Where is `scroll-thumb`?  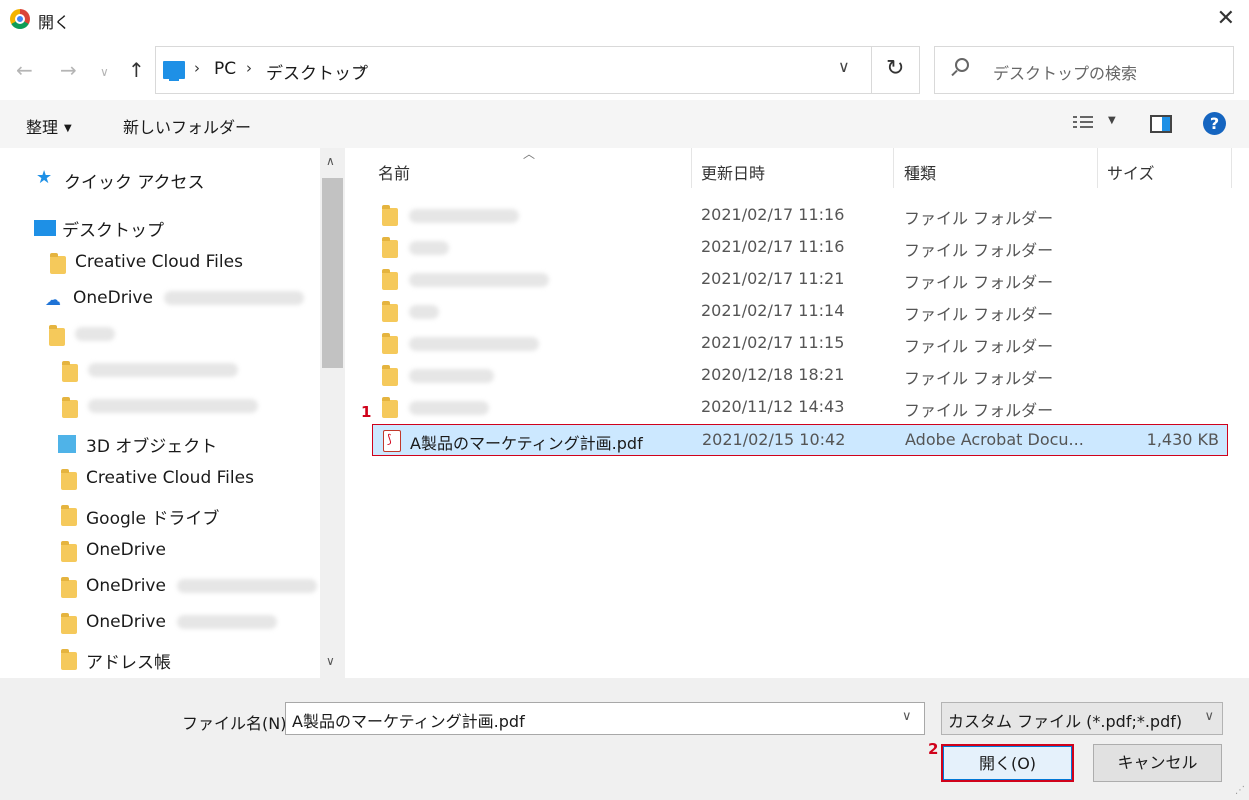 scroll-thumb is located at coordinates (332, 273).